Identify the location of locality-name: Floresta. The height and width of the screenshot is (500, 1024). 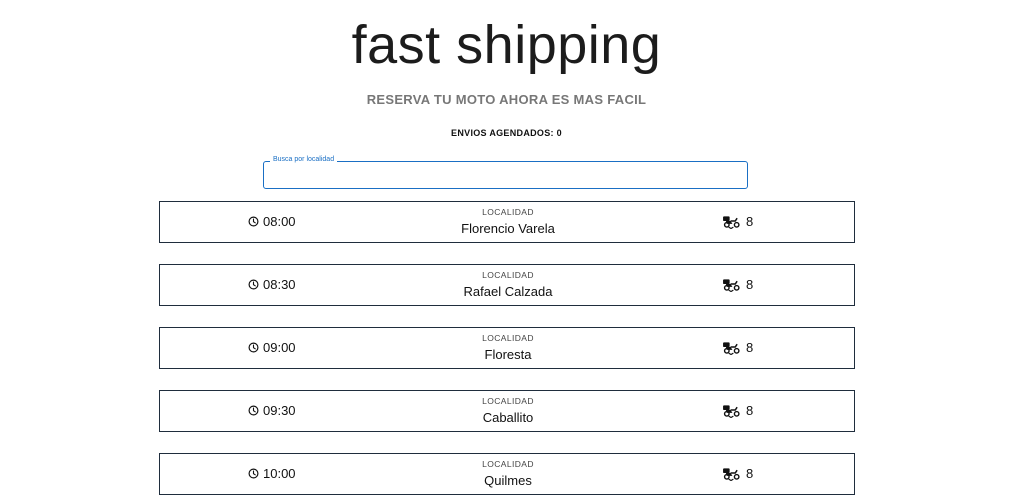
(508, 354).